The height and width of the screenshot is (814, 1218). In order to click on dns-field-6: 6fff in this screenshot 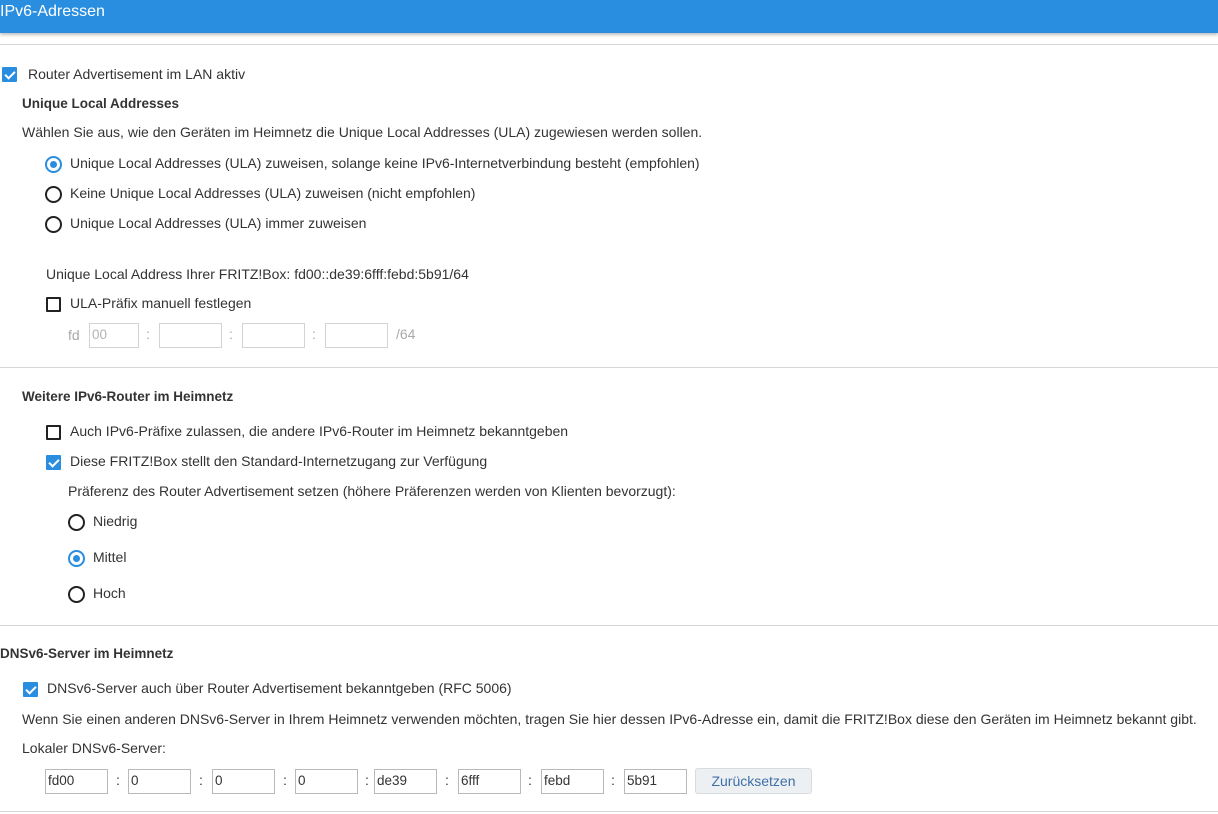, I will do `click(489, 781)`.